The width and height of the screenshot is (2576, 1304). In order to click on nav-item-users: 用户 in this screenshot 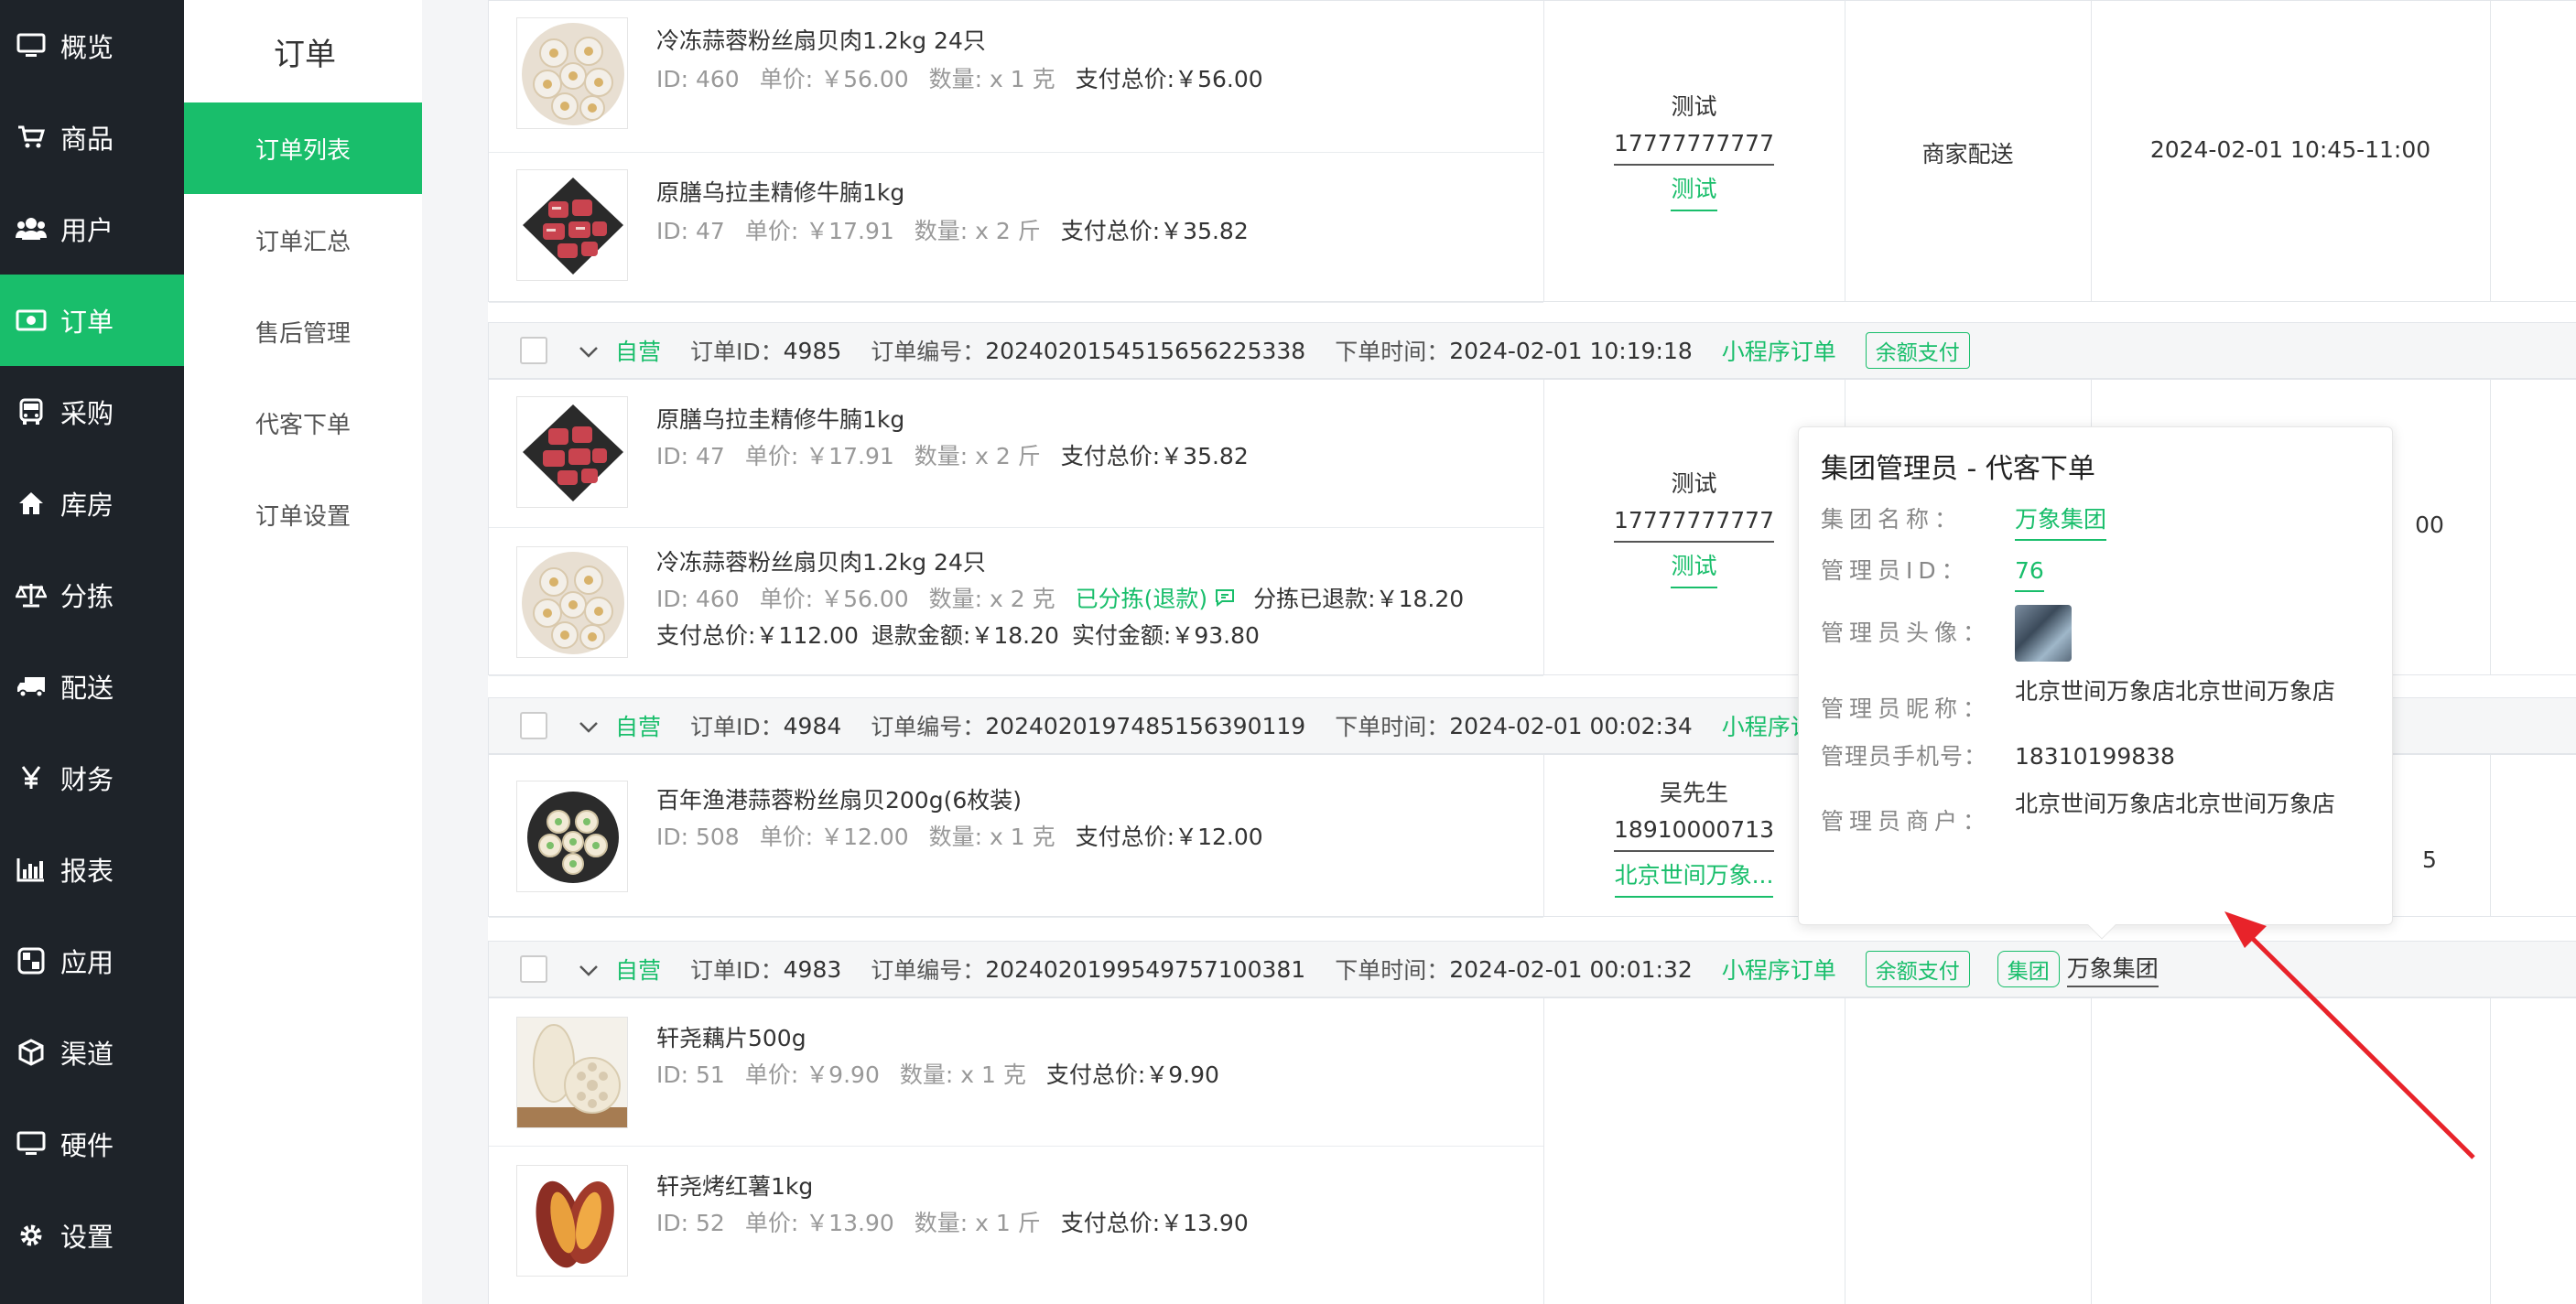, I will do `click(92, 229)`.